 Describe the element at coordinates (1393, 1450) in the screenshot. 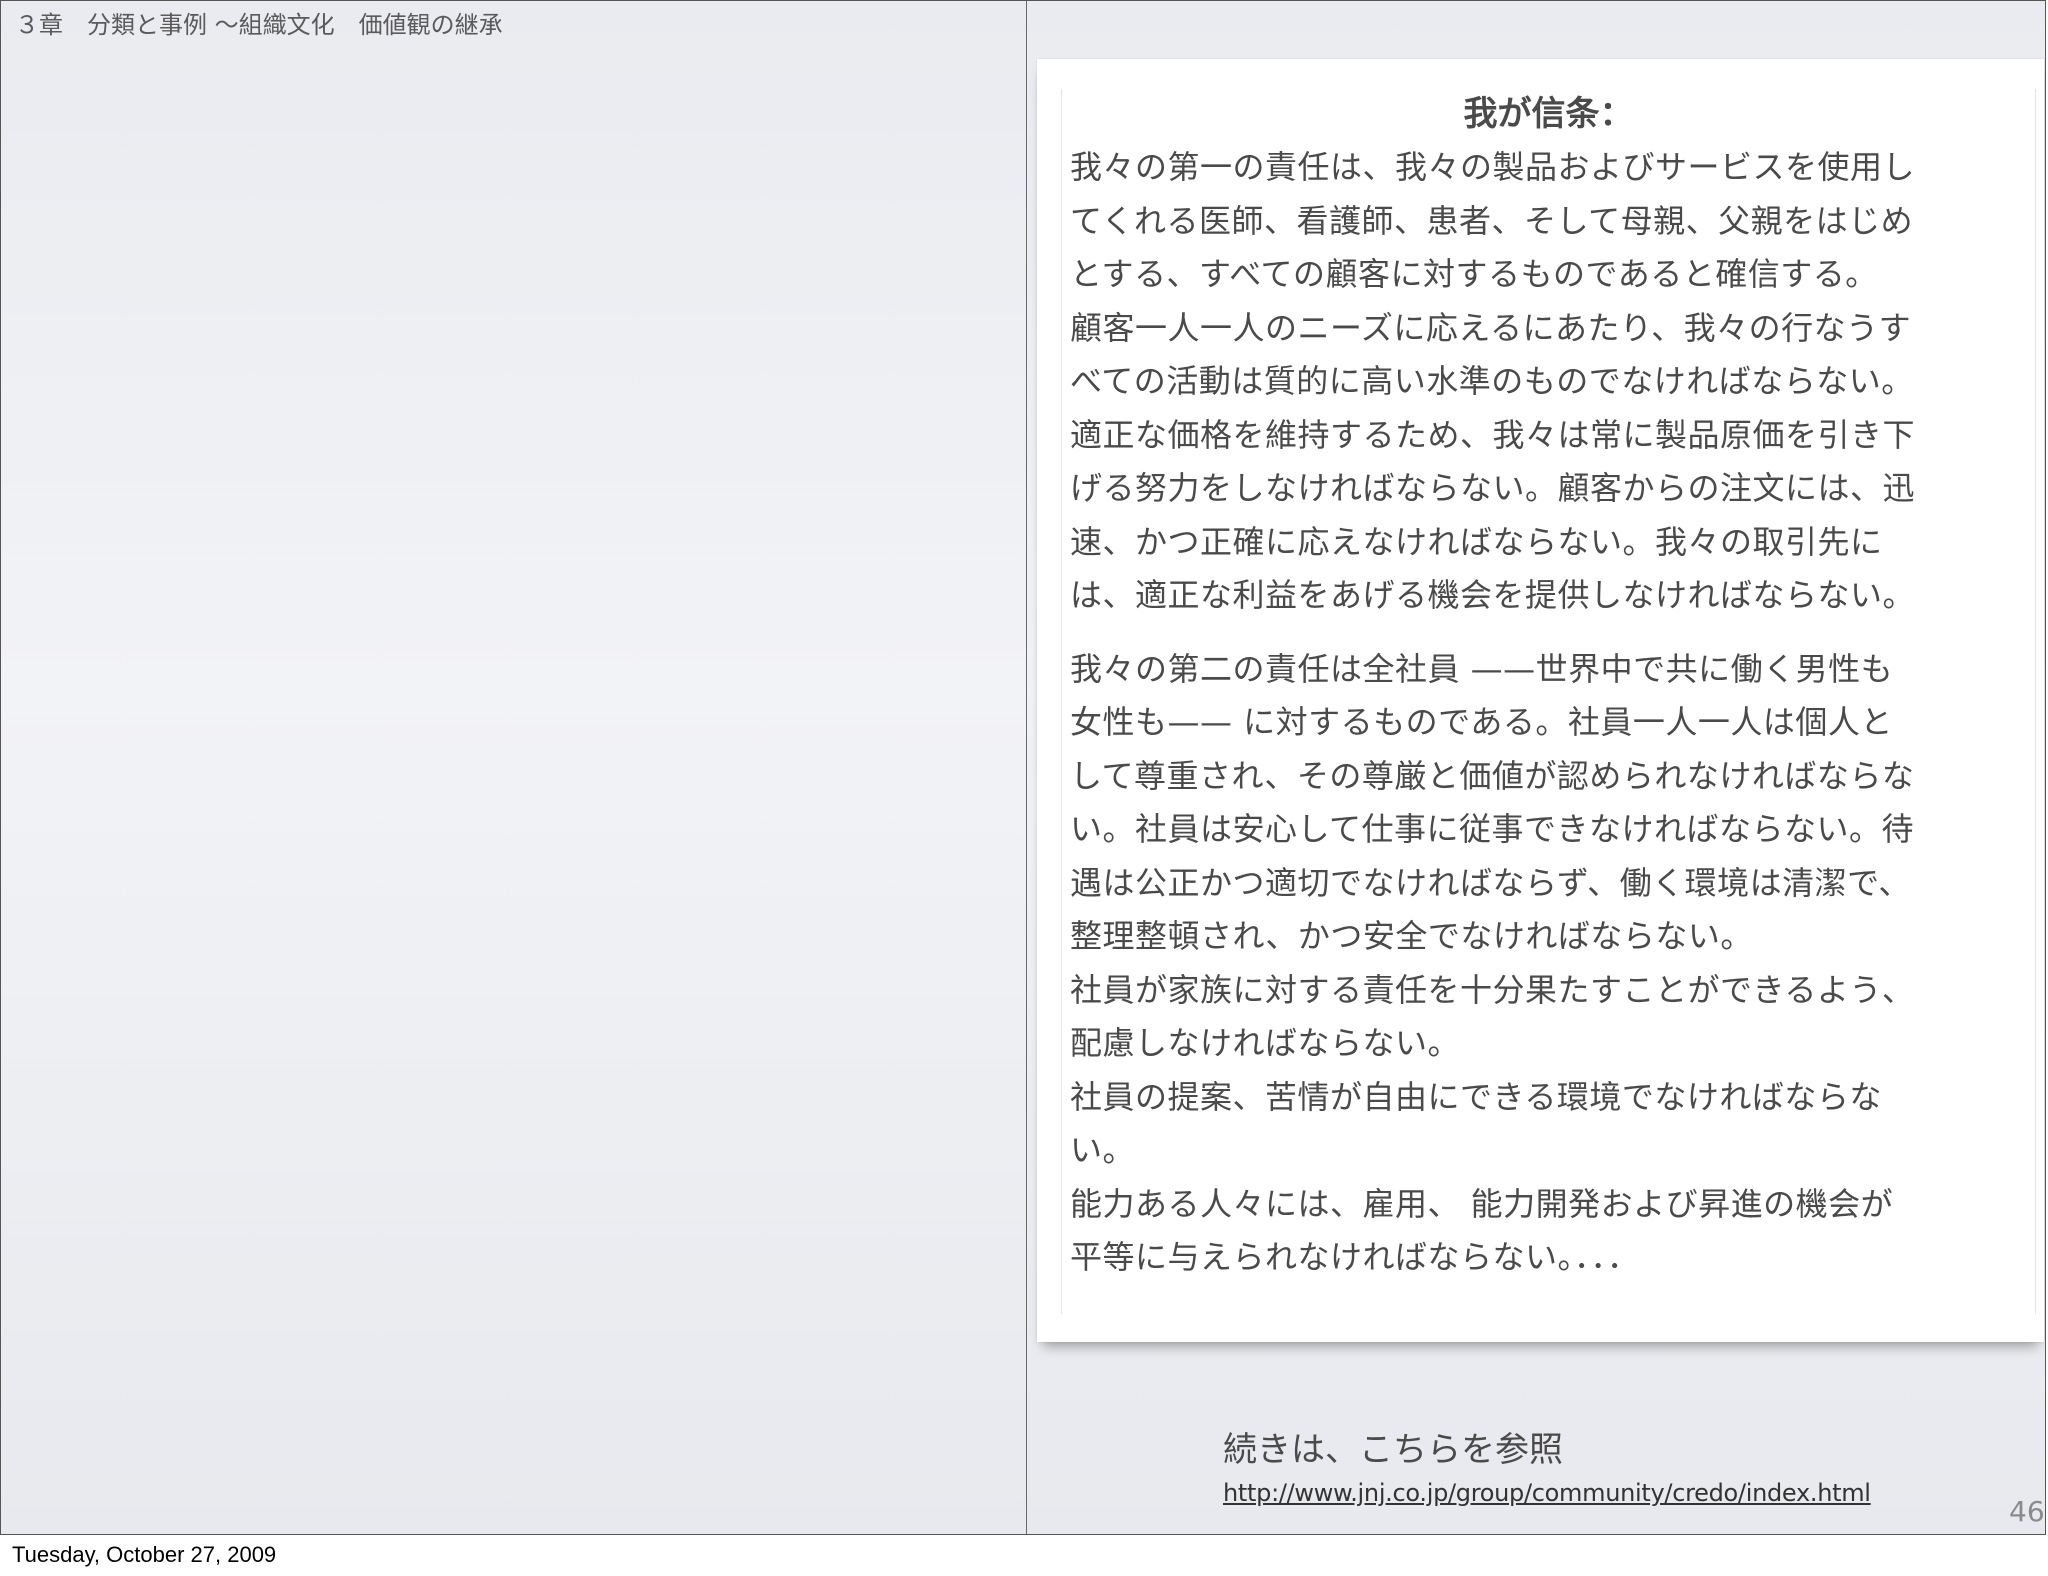

I see `reference-text: 続きは、こちらを参照` at that location.